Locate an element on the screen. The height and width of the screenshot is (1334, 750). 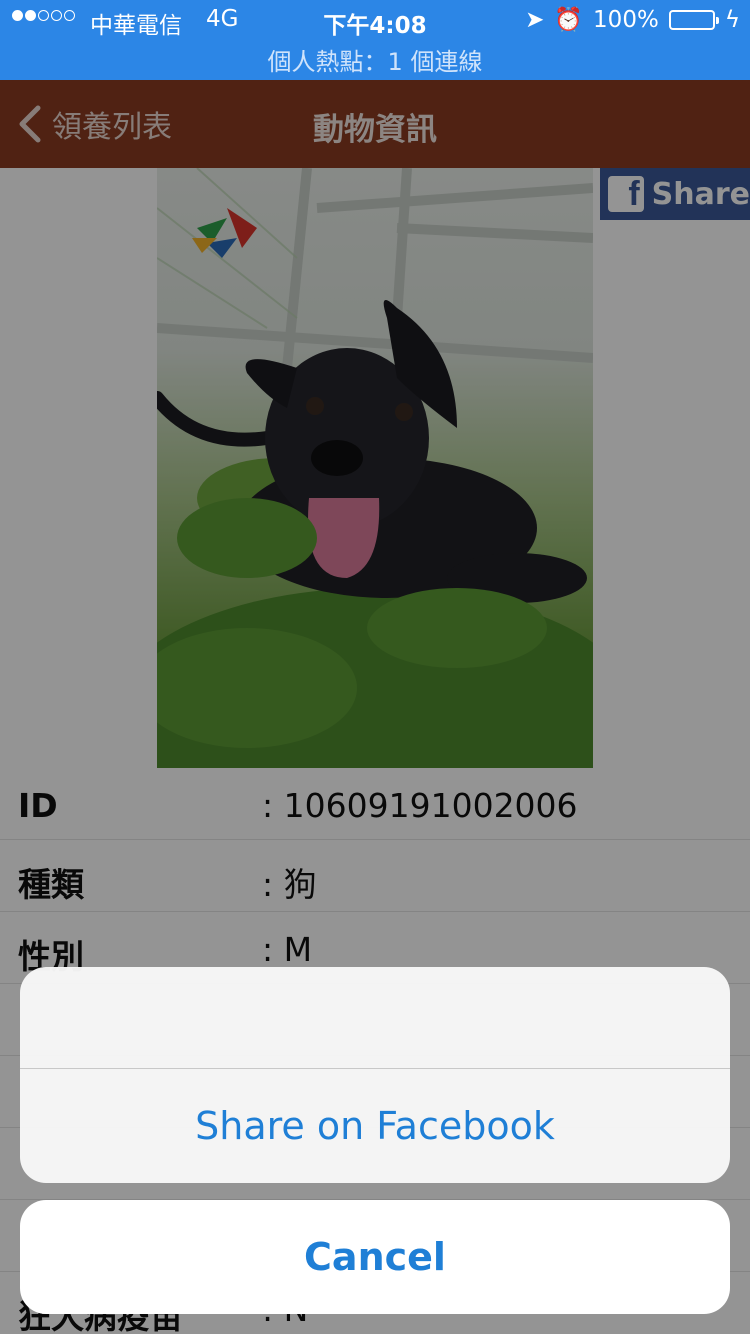
share-on-facebook-button: Share on Facebook is located at coordinates (375, 1126).